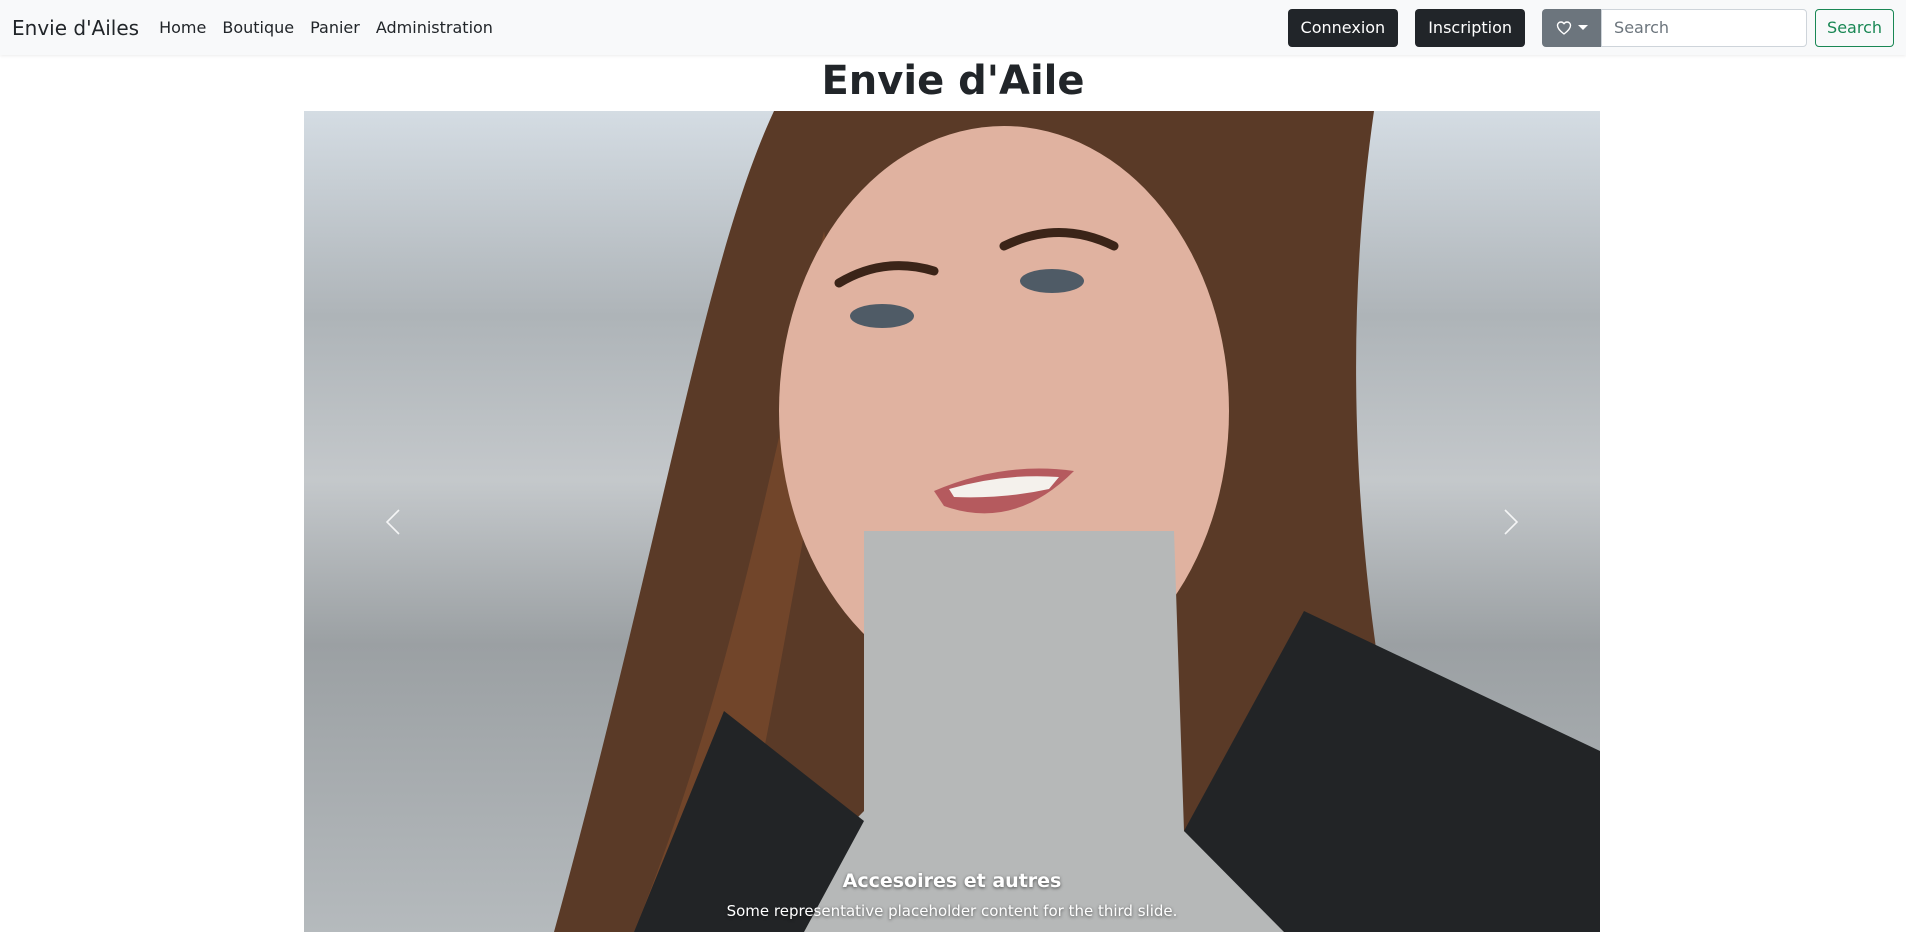 The width and height of the screenshot is (1906, 932). What do you see at coordinates (1470, 27) in the screenshot?
I see `signup-button: Inscription` at bounding box center [1470, 27].